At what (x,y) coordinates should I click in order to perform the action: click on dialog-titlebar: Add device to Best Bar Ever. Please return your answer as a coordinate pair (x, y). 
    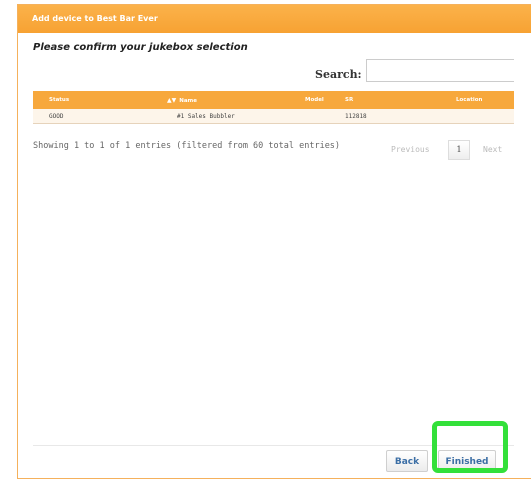
    Looking at the image, I should click on (274, 19).